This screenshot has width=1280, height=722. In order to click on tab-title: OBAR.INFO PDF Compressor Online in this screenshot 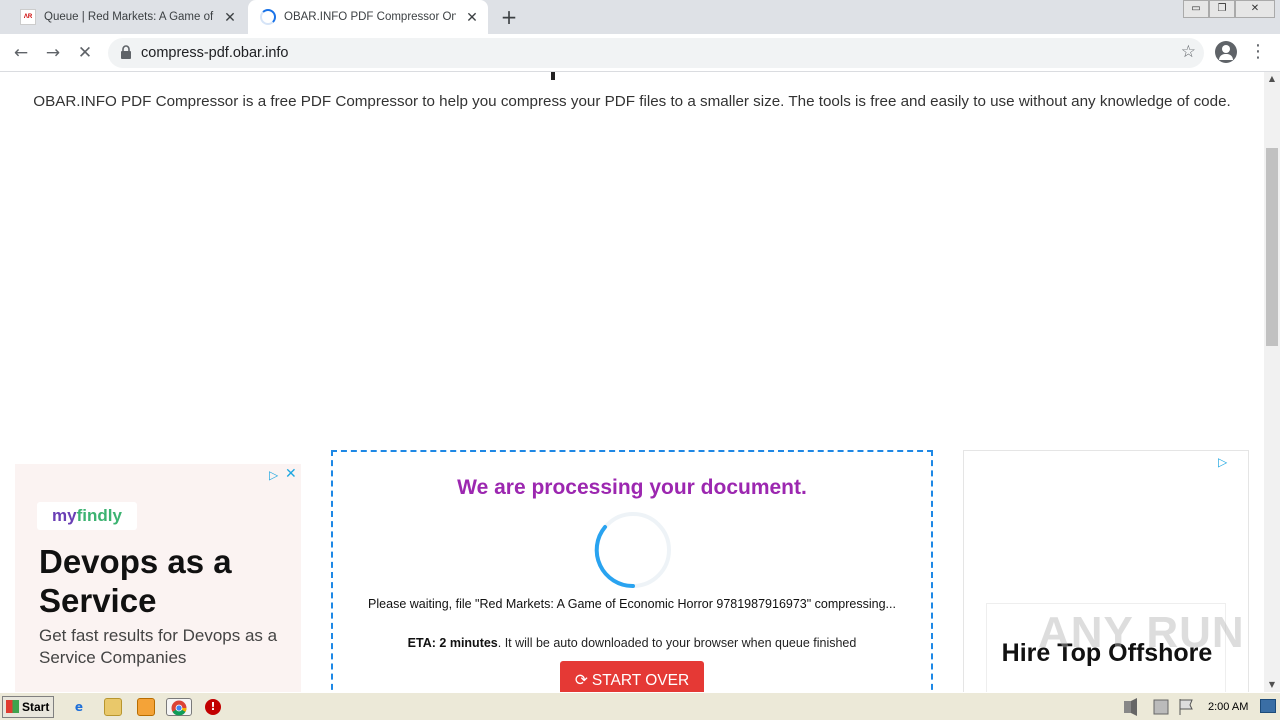, I will do `click(370, 17)`.